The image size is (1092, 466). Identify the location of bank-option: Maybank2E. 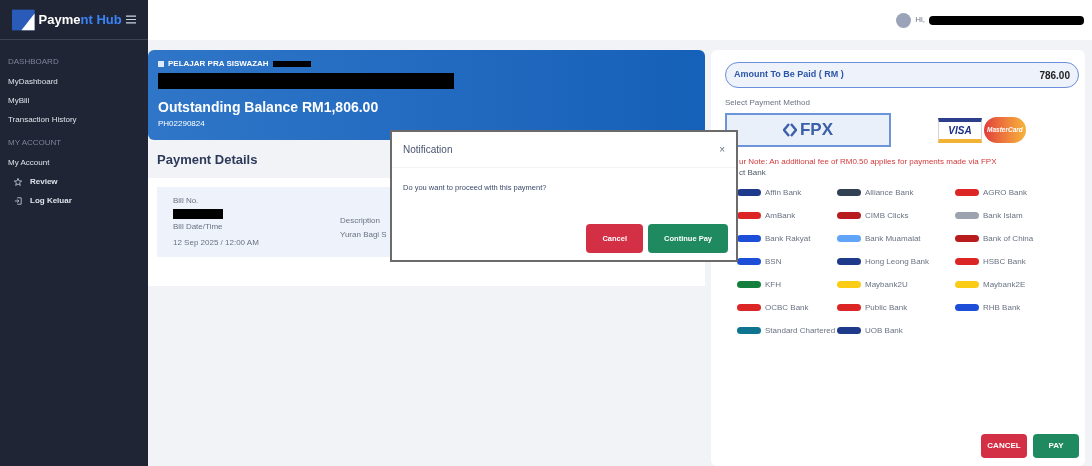
(1017, 284).